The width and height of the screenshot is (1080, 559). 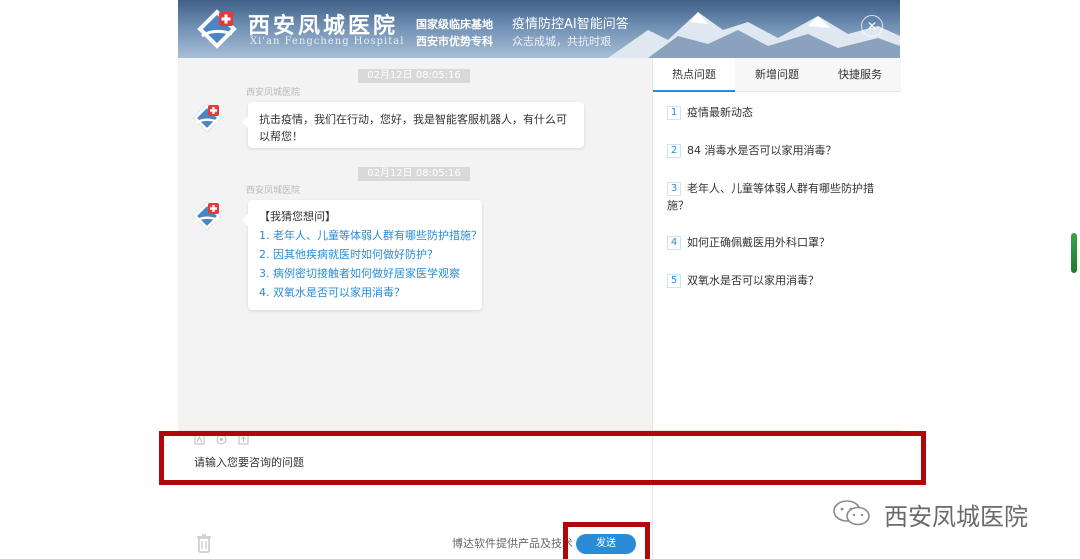 I want to click on guess-item: 2. 因其他疾病就医时如何做好防护？, so click(x=365, y=254).